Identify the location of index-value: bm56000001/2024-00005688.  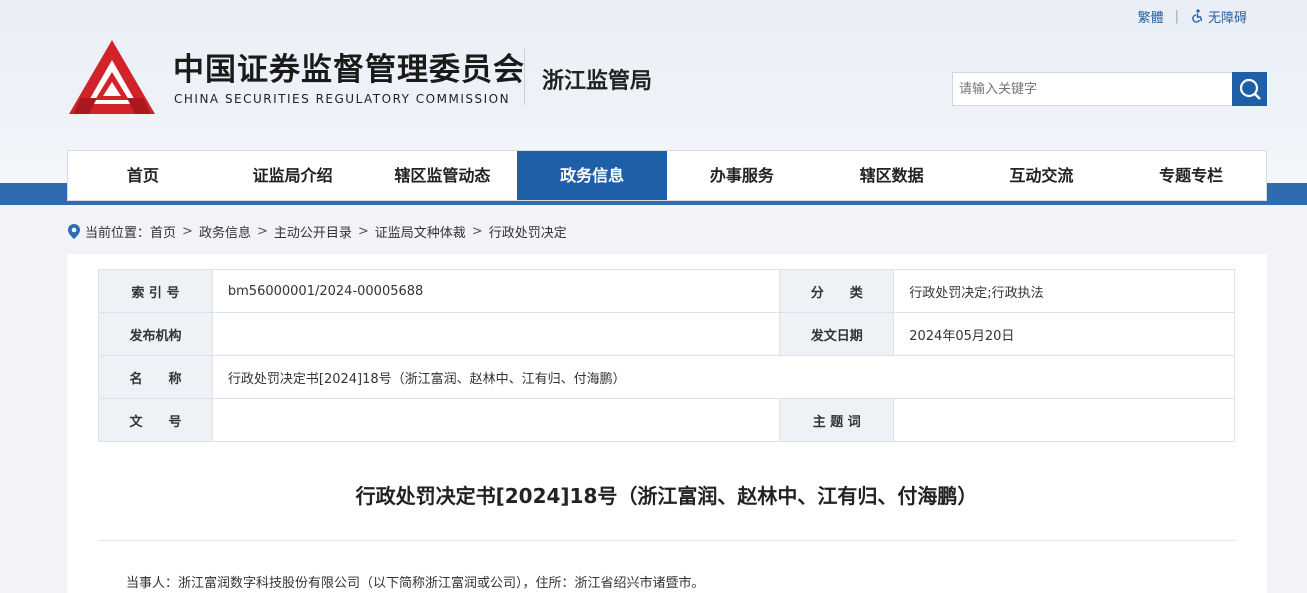
(496, 291).